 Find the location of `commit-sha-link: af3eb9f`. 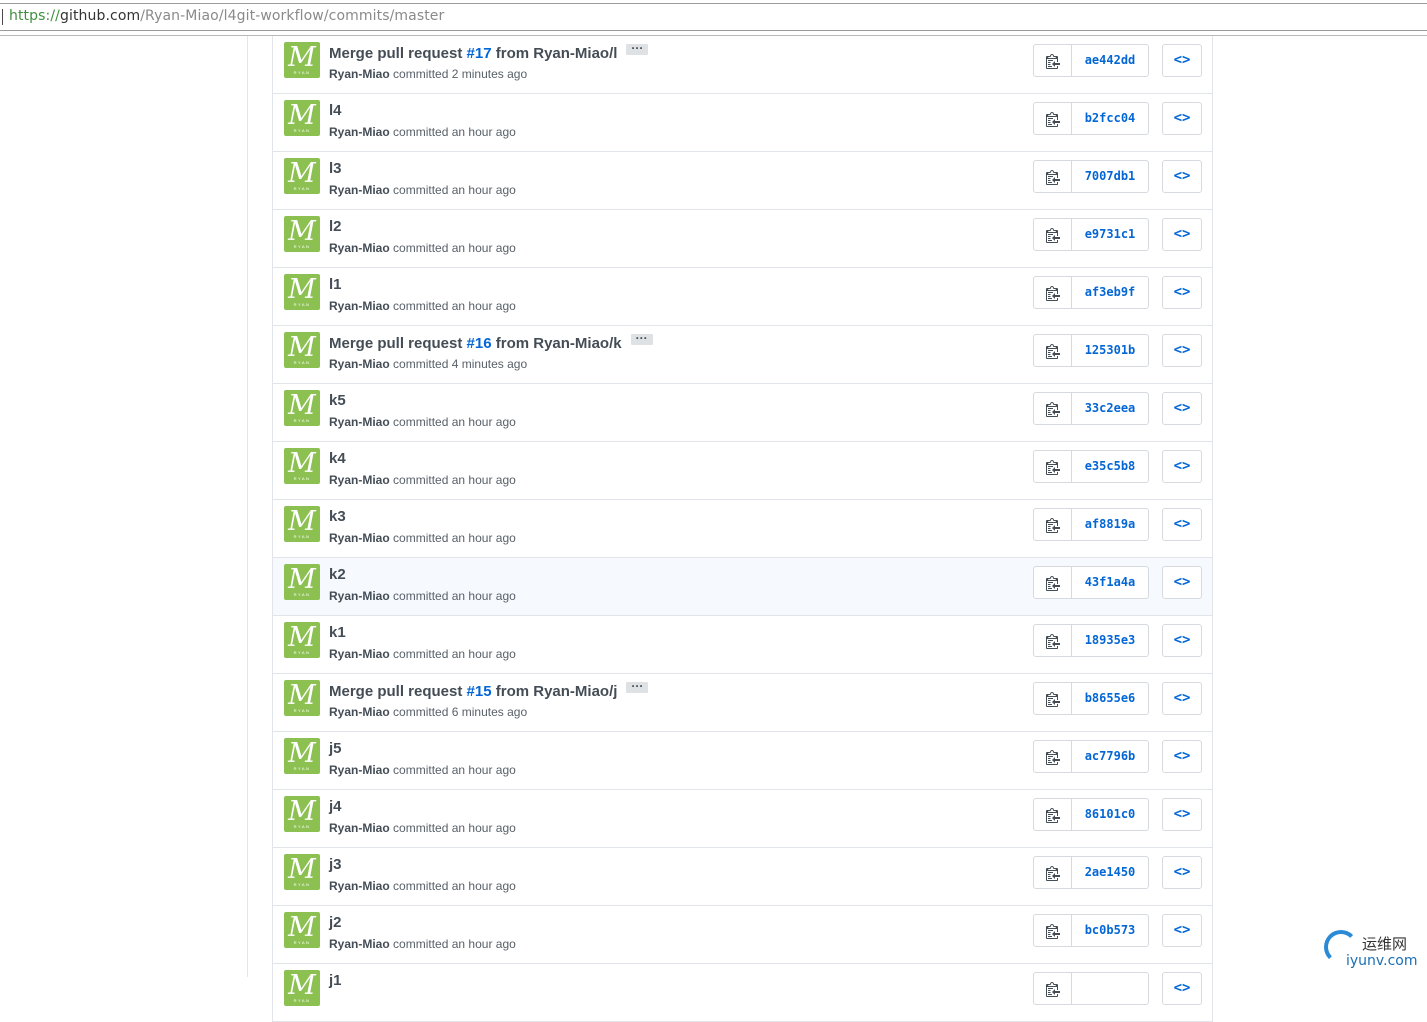

commit-sha-link: af3eb9f is located at coordinates (1110, 292).